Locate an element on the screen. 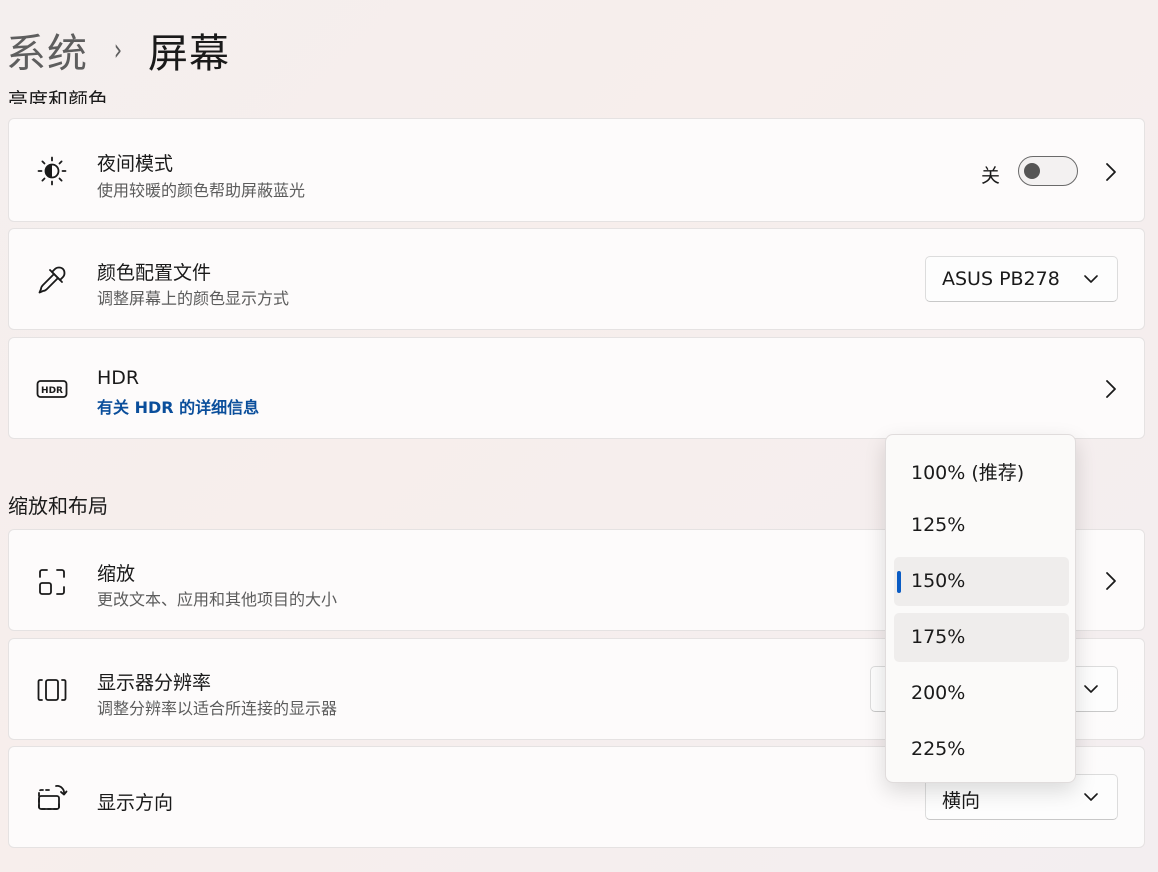 Image resolution: width=1158 pixels, height=872 pixels. scale-subtitle: 更改文本、应用和其他项目的大小 is located at coordinates (217, 599).